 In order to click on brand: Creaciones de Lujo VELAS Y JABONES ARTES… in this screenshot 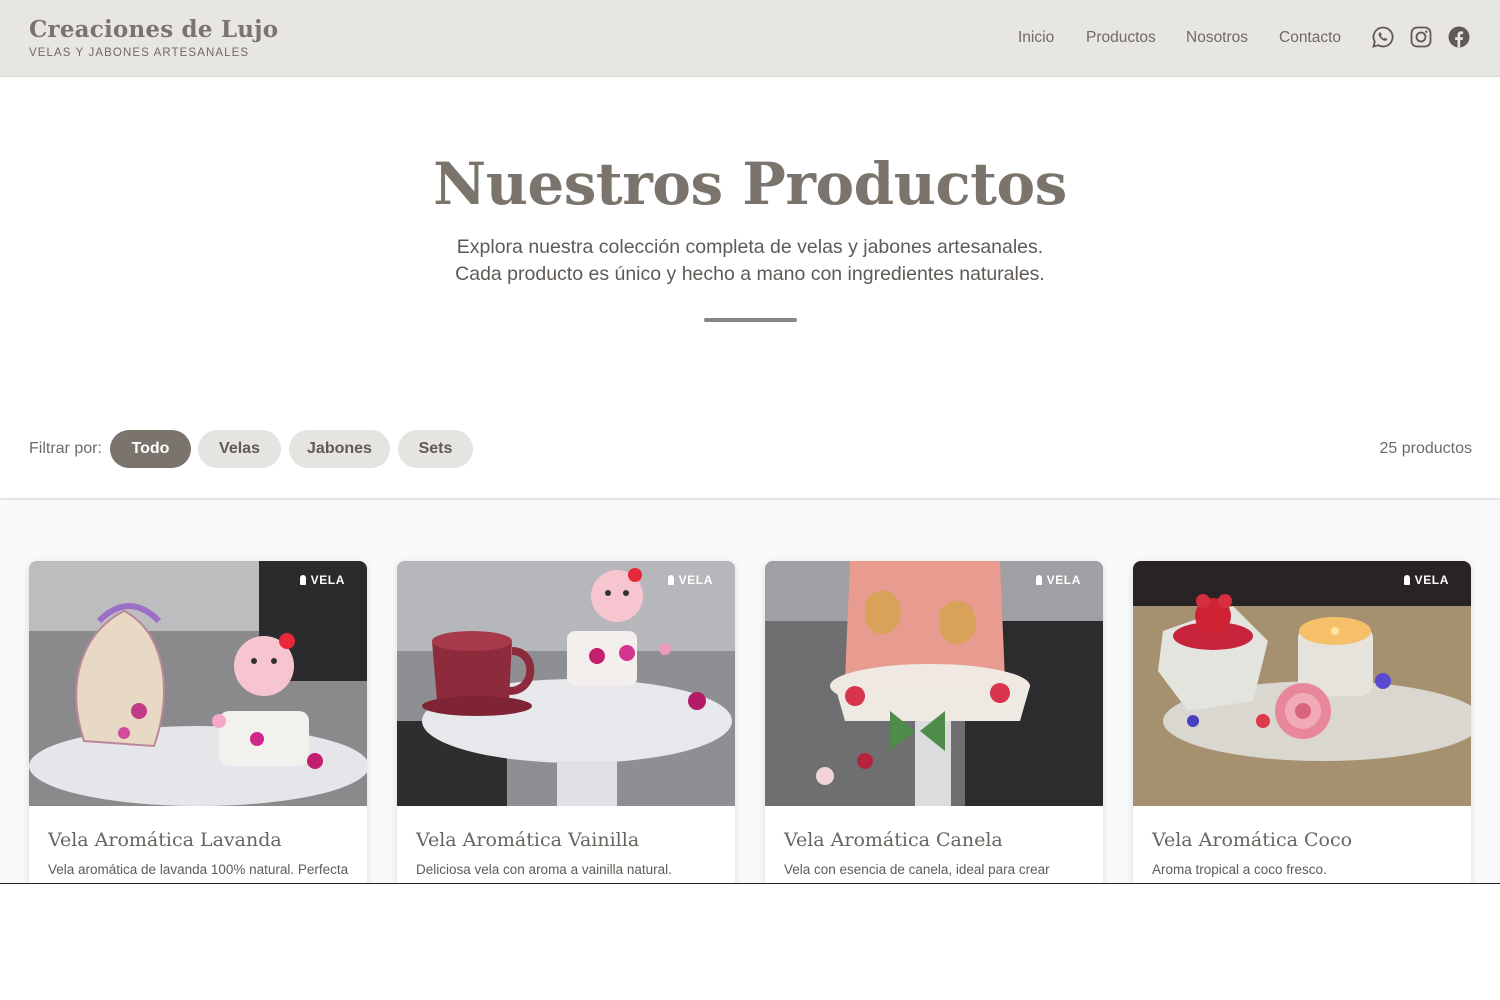, I will do `click(153, 37)`.